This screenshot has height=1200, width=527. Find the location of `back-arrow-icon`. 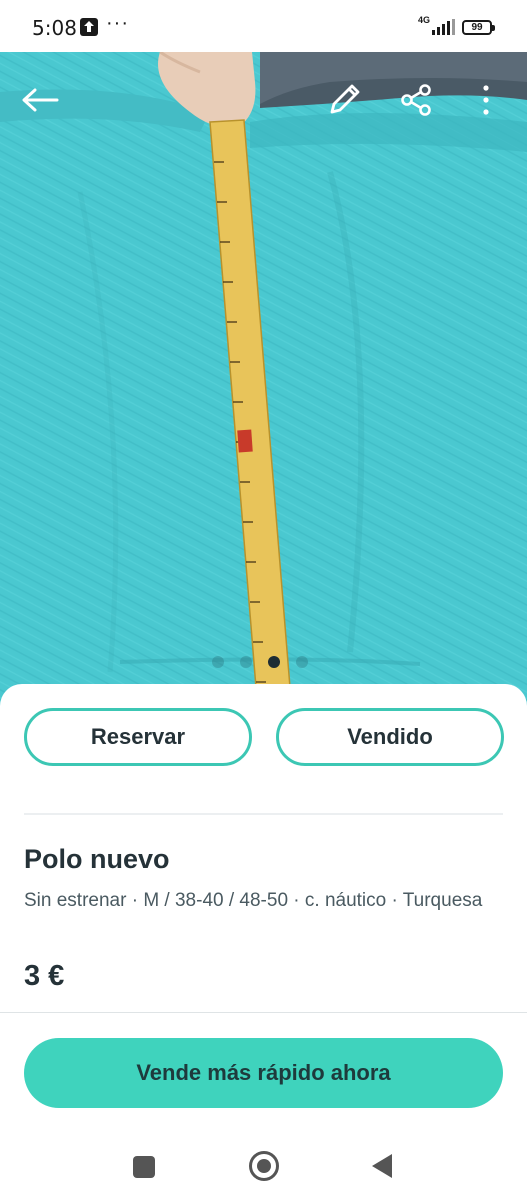

back-arrow-icon is located at coordinates (40, 100).